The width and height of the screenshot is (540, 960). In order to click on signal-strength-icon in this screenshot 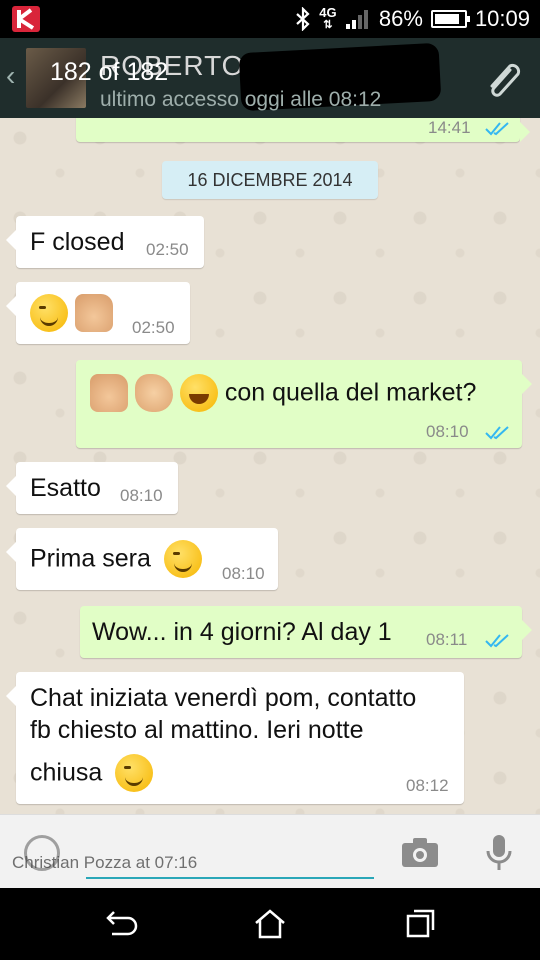, I will do `click(356, 19)`.